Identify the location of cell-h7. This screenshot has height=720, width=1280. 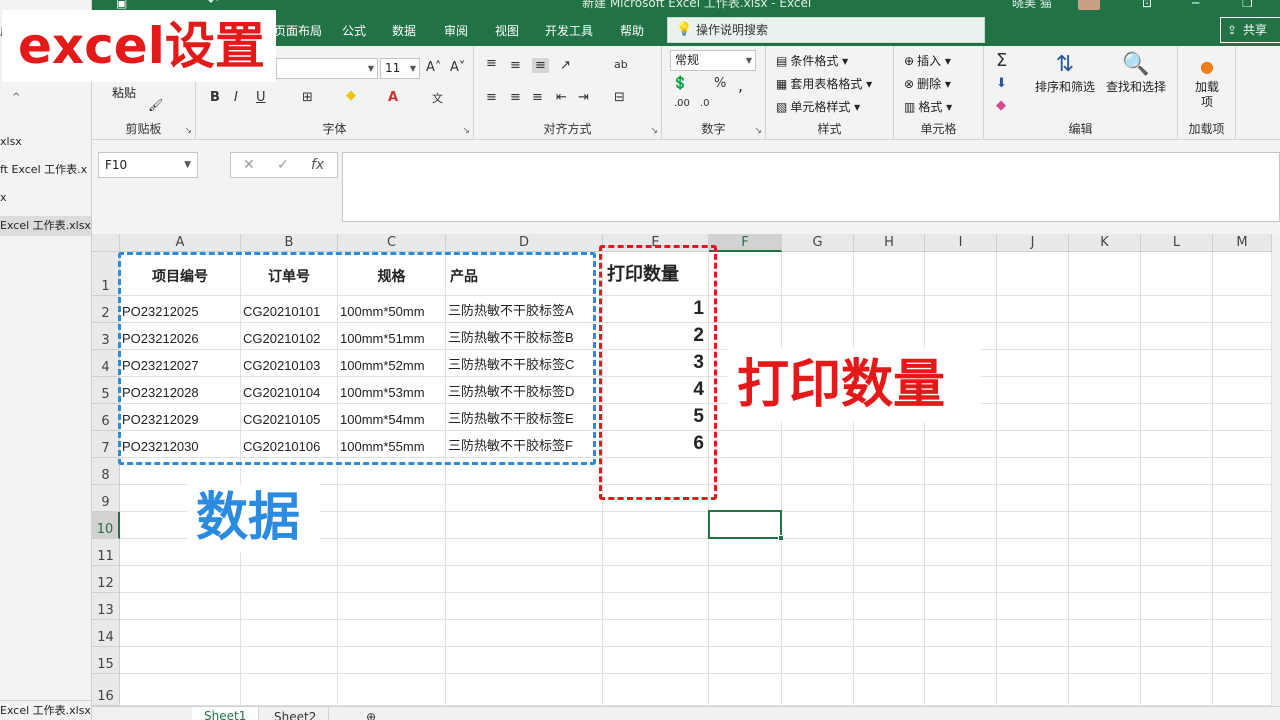
(889, 444).